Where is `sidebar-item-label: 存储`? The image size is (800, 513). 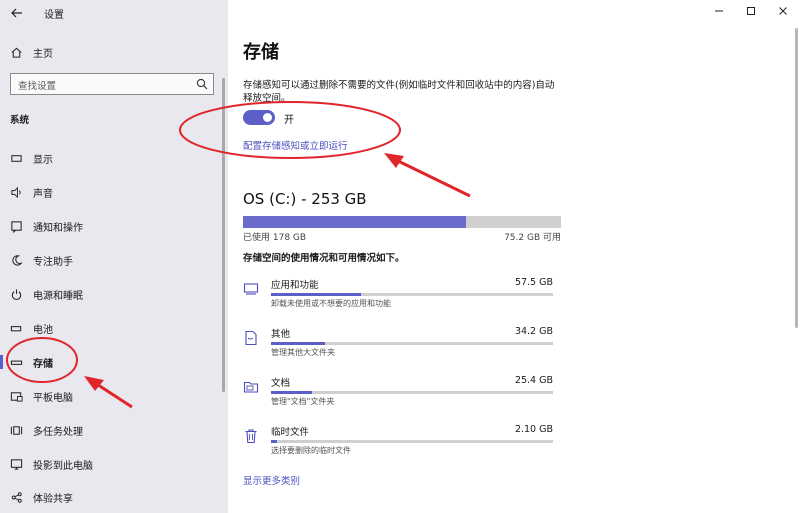 sidebar-item-label: 存储 is located at coordinates (43, 364).